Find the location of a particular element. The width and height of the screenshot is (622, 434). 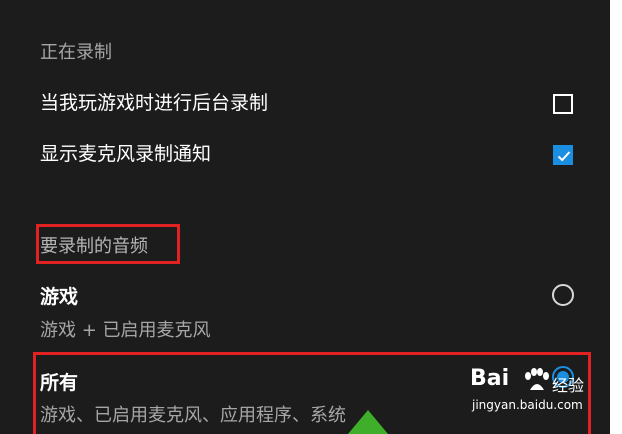

baidu-jingyan-watermark: Bai 经验 jingyan.baidu.com is located at coordinates (530, 392).